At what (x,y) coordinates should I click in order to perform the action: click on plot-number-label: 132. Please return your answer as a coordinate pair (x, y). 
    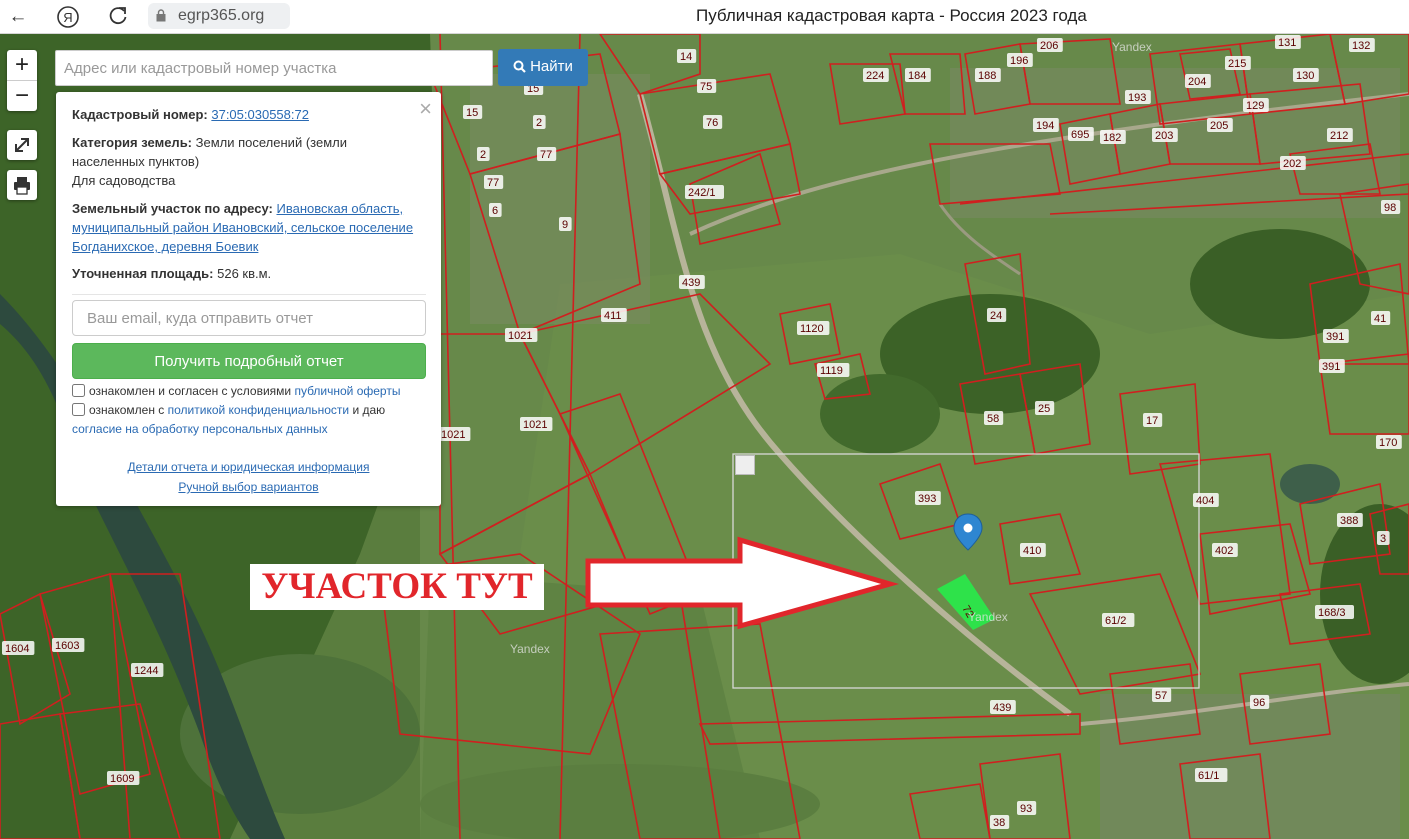
    Looking at the image, I should click on (1361, 46).